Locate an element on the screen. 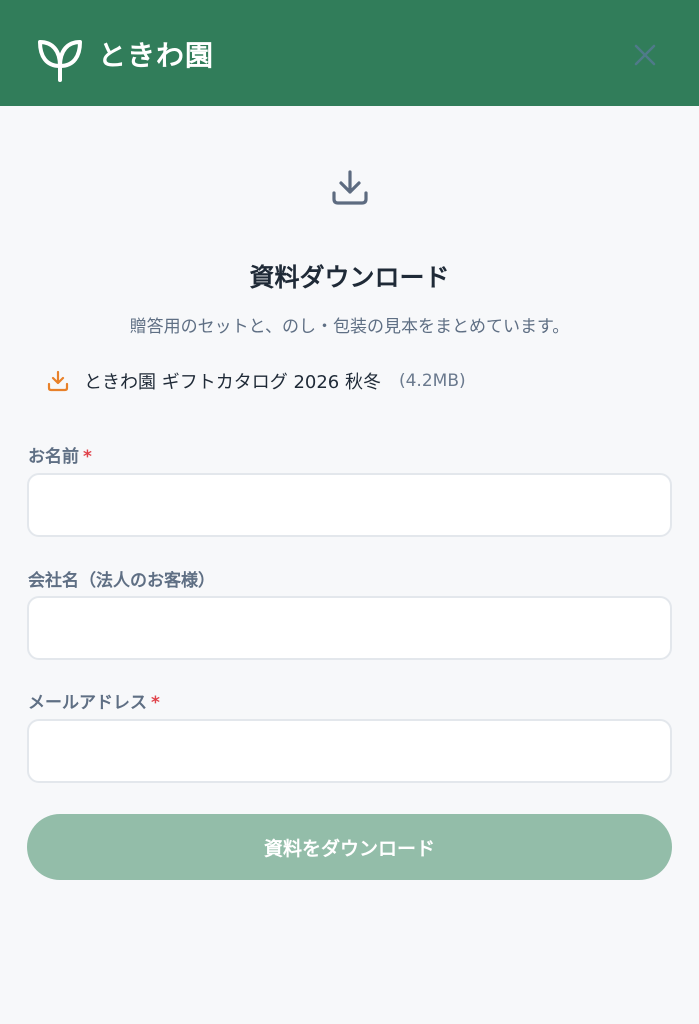 The height and width of the screenshot is (1024, 699). page-title: 資料ダウンロード is located at coordinates (349, 277).